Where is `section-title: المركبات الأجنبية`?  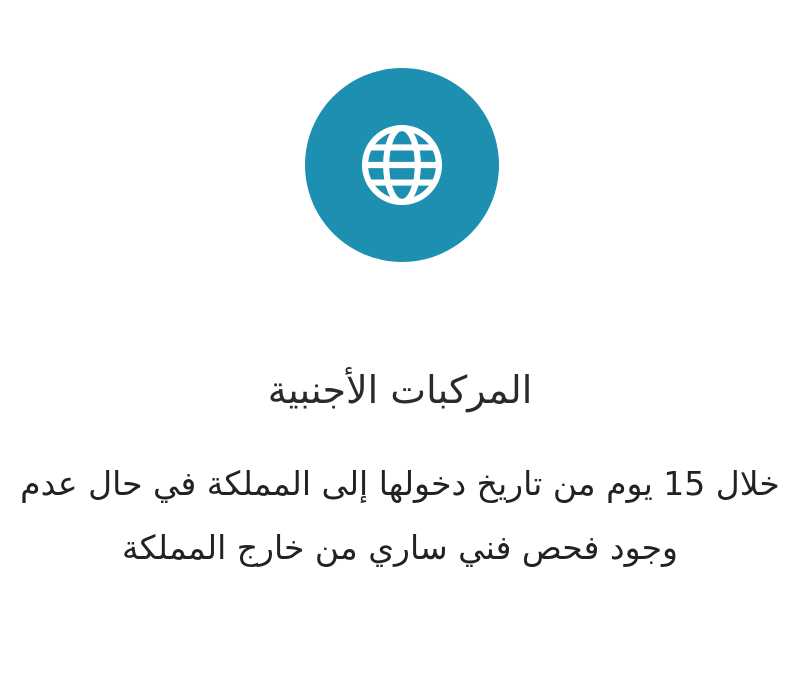
section-title: المركبات الأجنبية is located at coordinates (400, 390).